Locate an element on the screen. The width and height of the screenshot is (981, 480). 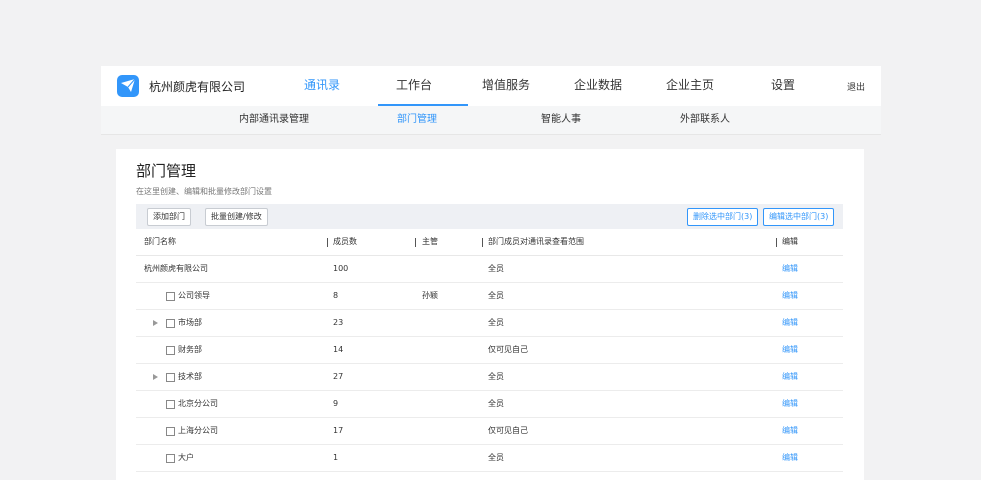
department-name: 财务部 is located at coordinates (190, 349).